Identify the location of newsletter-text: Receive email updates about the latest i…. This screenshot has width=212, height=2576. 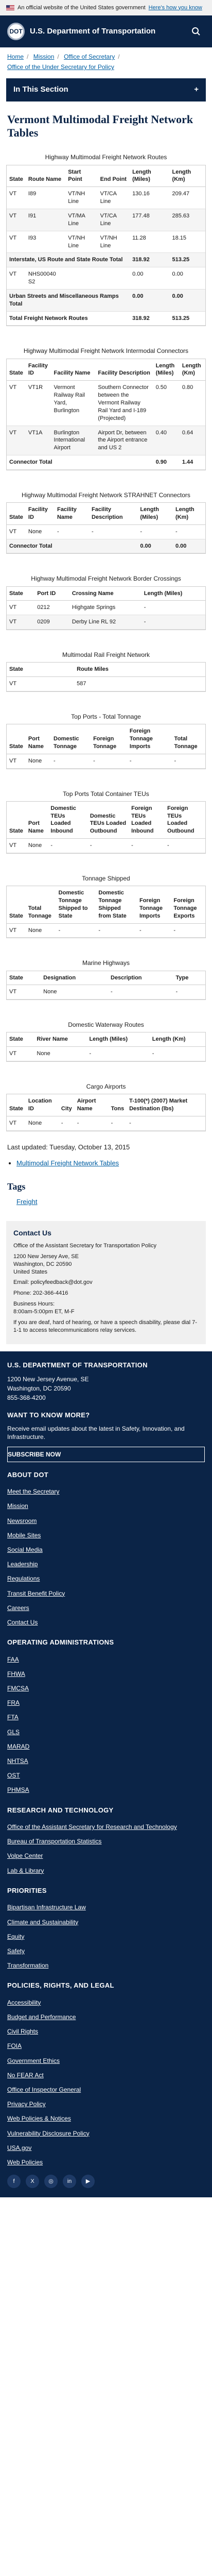
(96, 1433).